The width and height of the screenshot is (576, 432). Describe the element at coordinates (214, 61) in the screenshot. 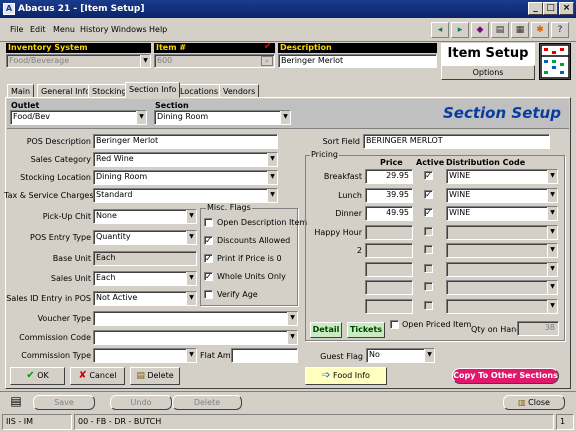

I see `item-number-field: 600 ⌕` at that location.